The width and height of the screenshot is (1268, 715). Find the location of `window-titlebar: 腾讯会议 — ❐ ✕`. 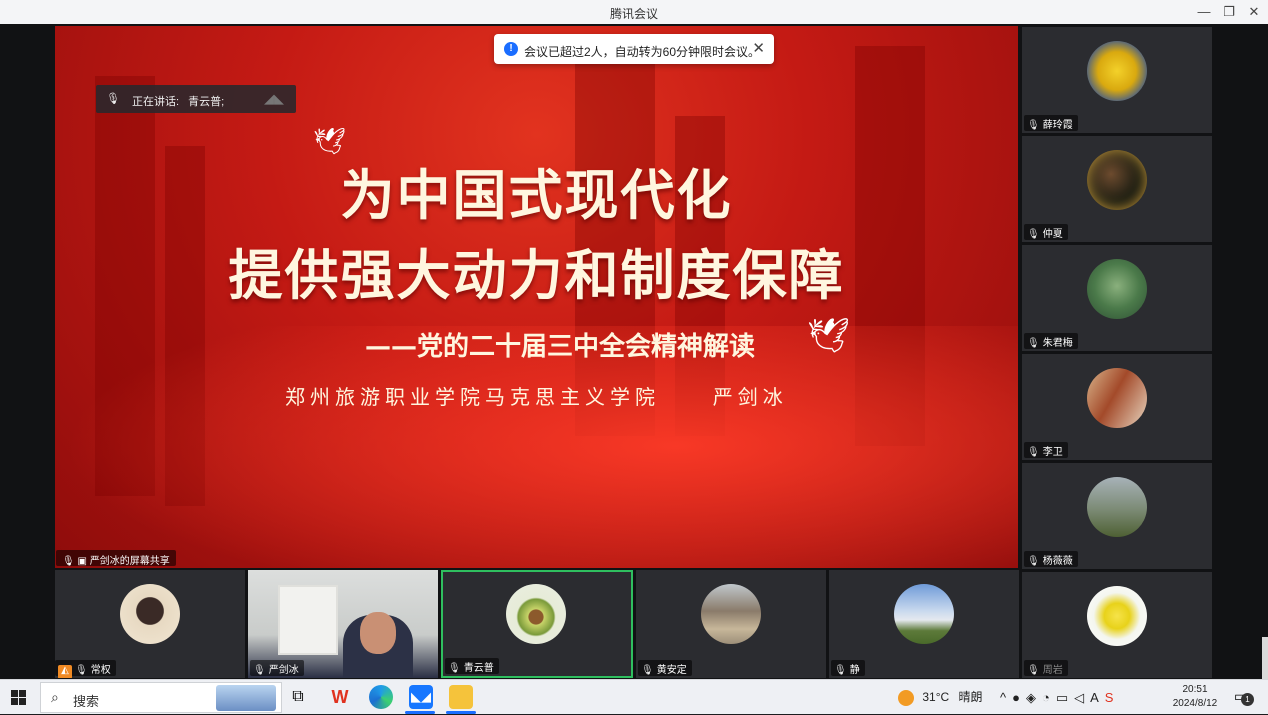

window-titlebar: 腾讯会议 — ❐ ✕ is located at coordinates (634, 12).